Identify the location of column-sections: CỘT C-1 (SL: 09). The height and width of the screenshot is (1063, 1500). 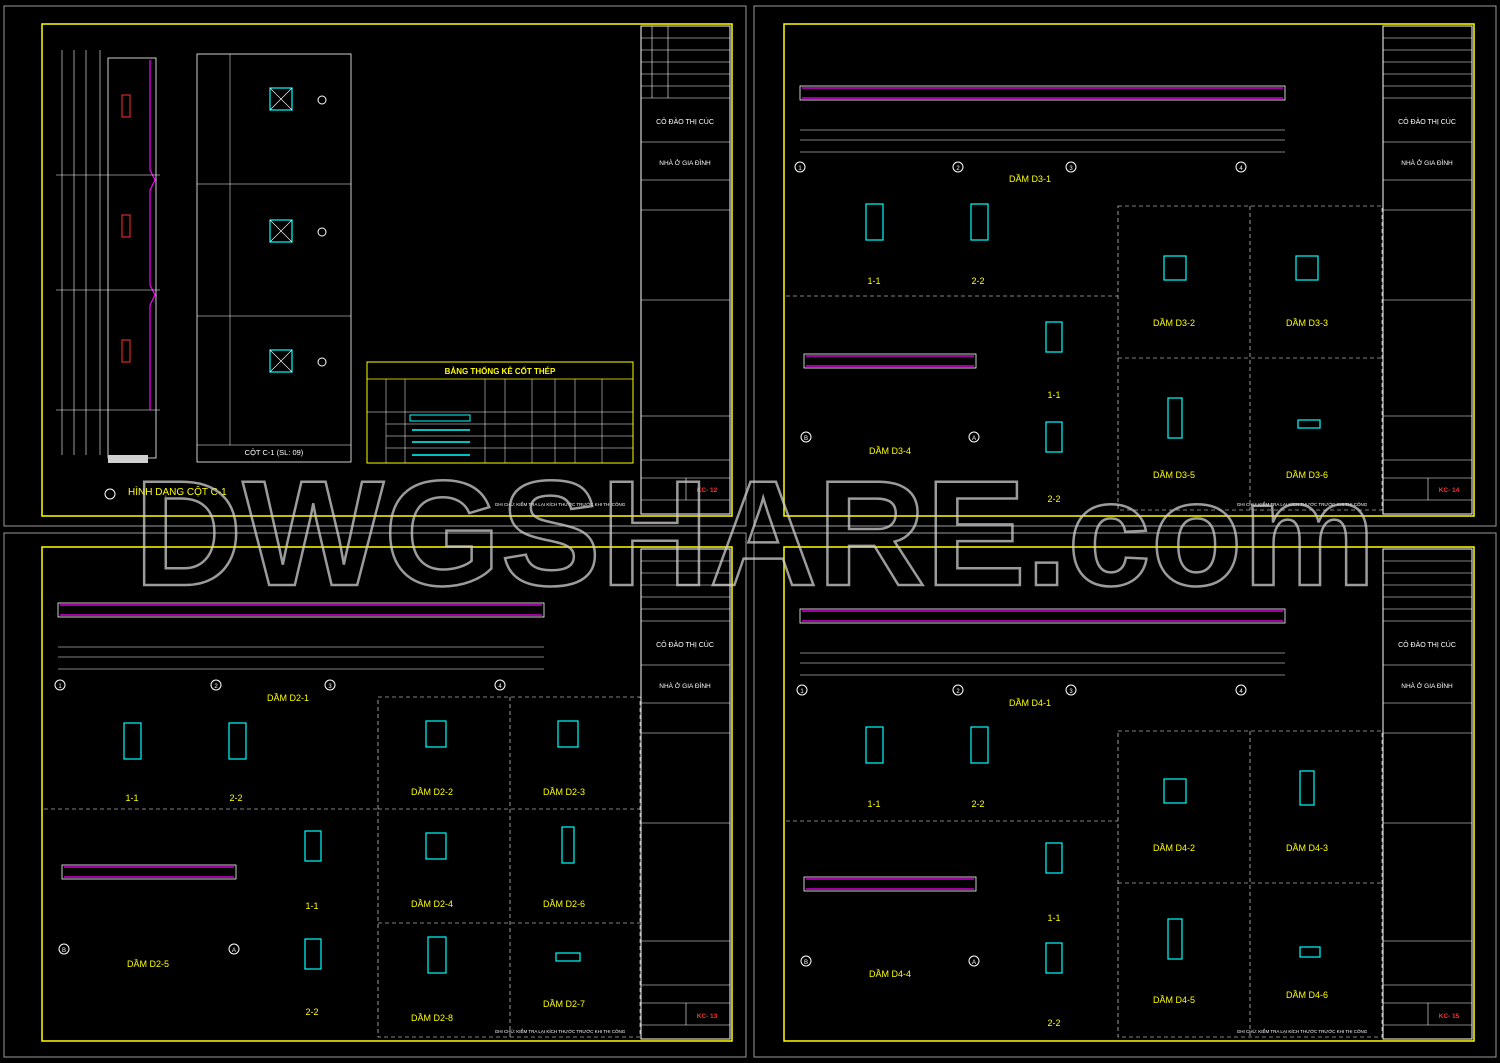
(274, 258).